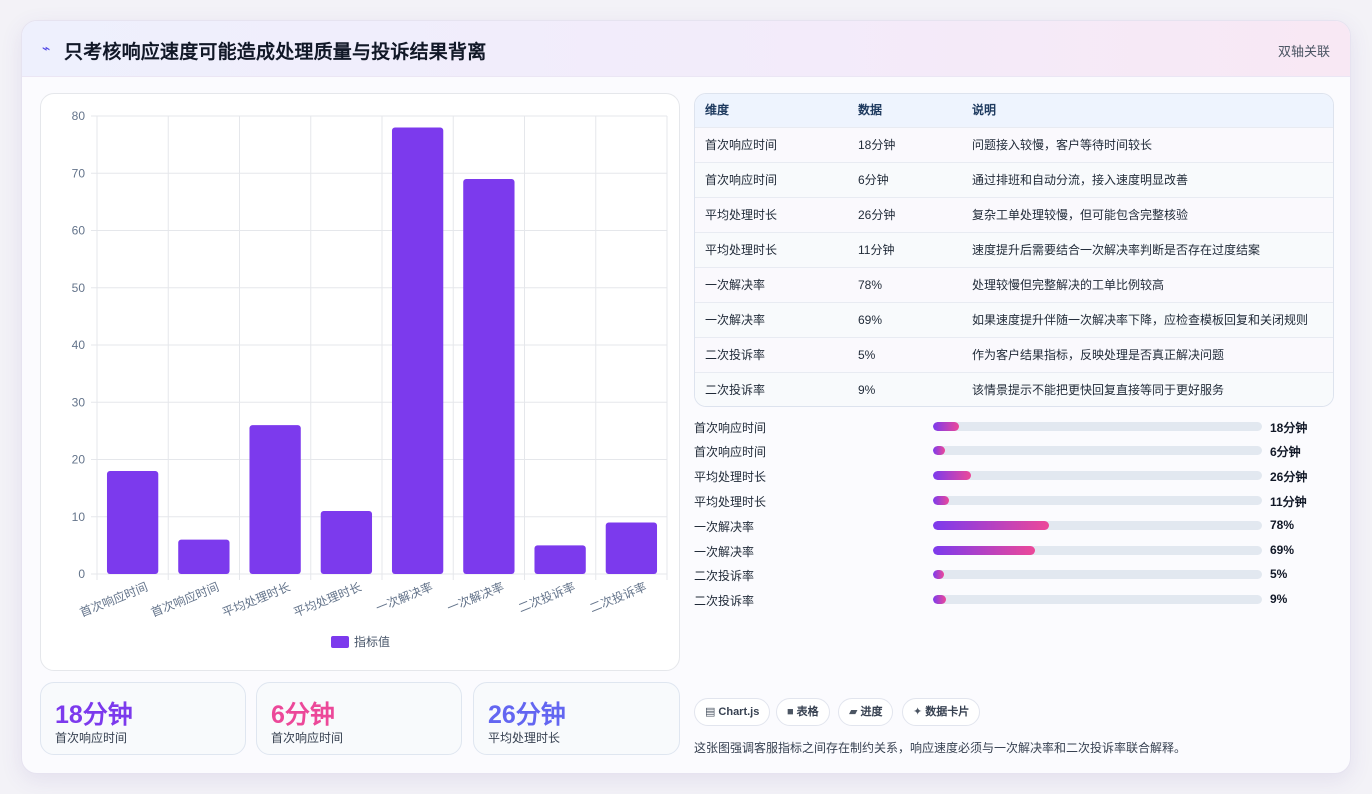 This screenshot has height=794, width=1372. What do you see at coordinates (576, 718) in the screenshot?
I see `stat-card: 26分钟 平均处理时长` at bounding box center [576, 718].